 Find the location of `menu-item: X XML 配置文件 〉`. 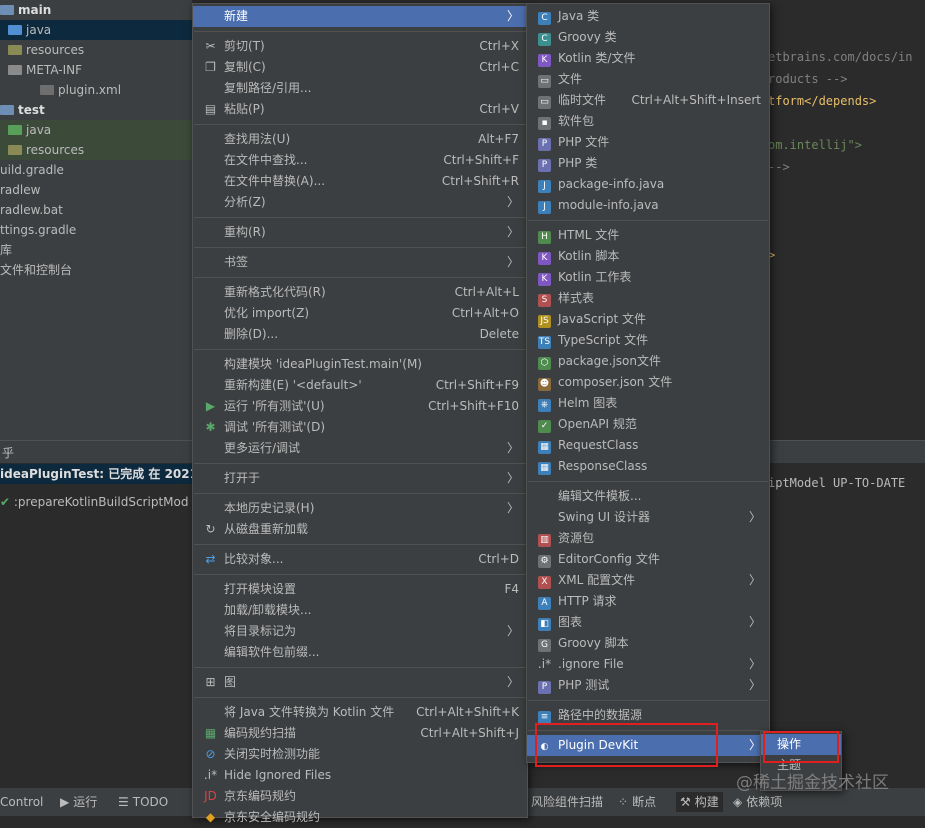

menu-item: X XML 配置文件 〉 is located at coordinates (648, 580).